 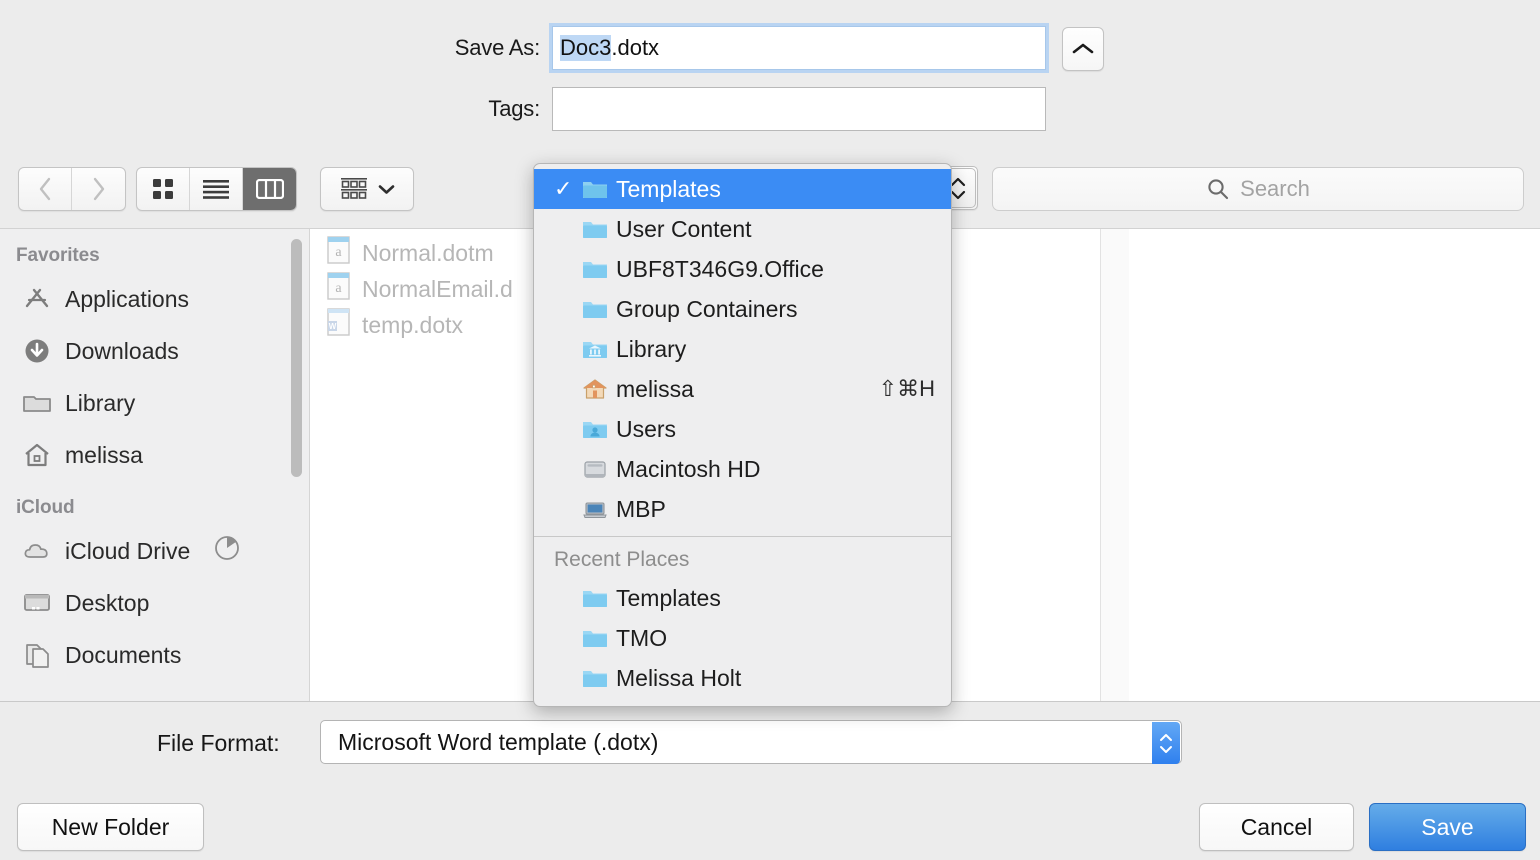 What do you see at coordinates (37, 299) in the screenshot?
I see `applications-icon` at bounding box center [37, 299].